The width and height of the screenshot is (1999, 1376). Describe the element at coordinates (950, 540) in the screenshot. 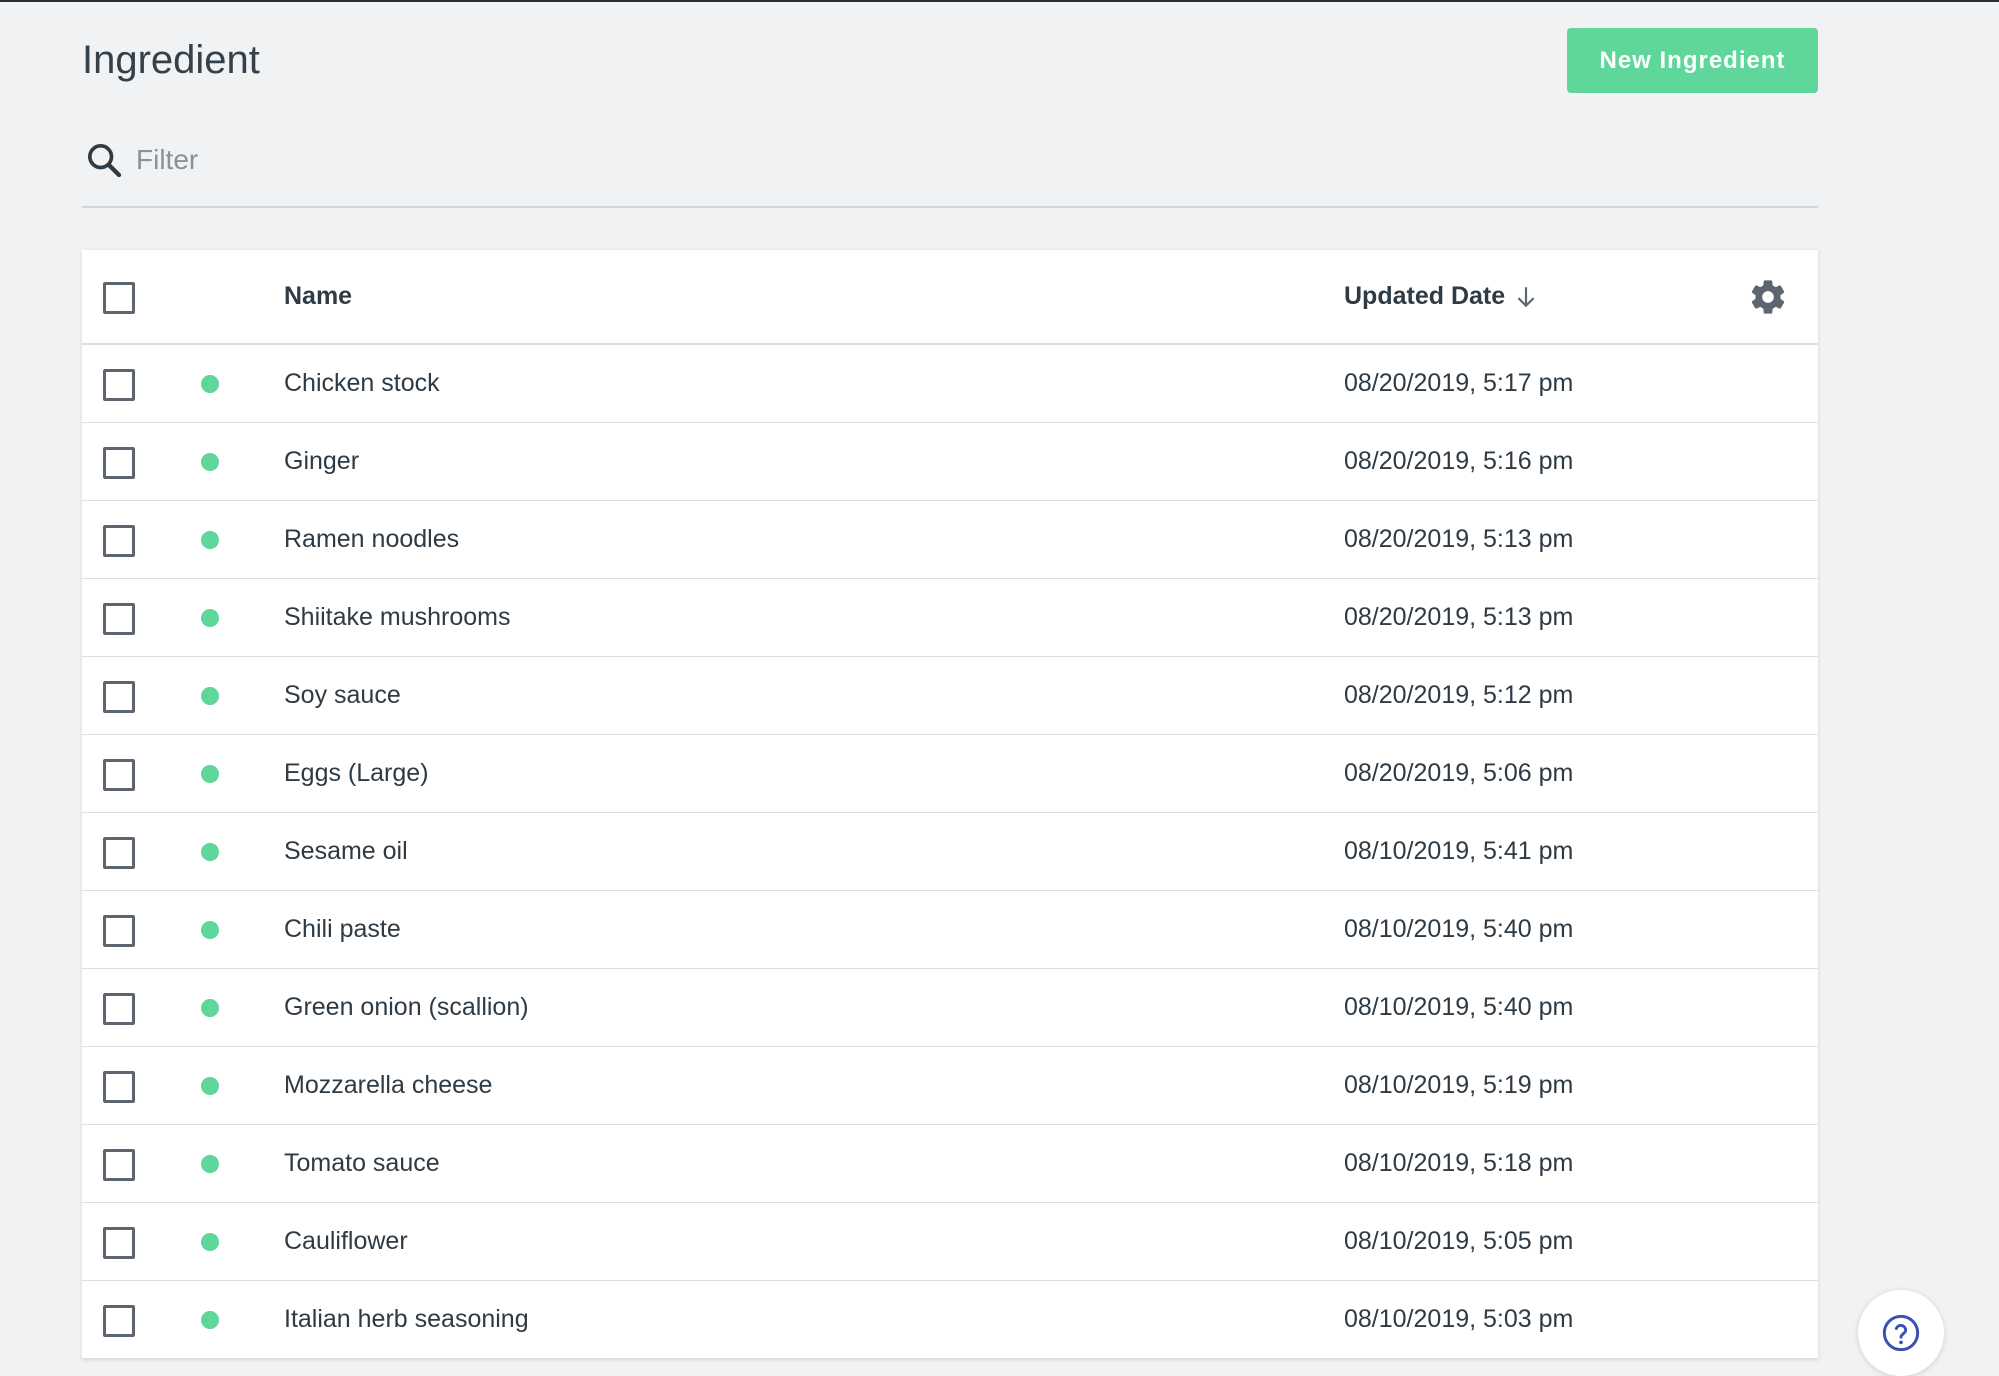

I see `table-row: Ramen noodles 08/20/2019, 5:13 pm` at that location.